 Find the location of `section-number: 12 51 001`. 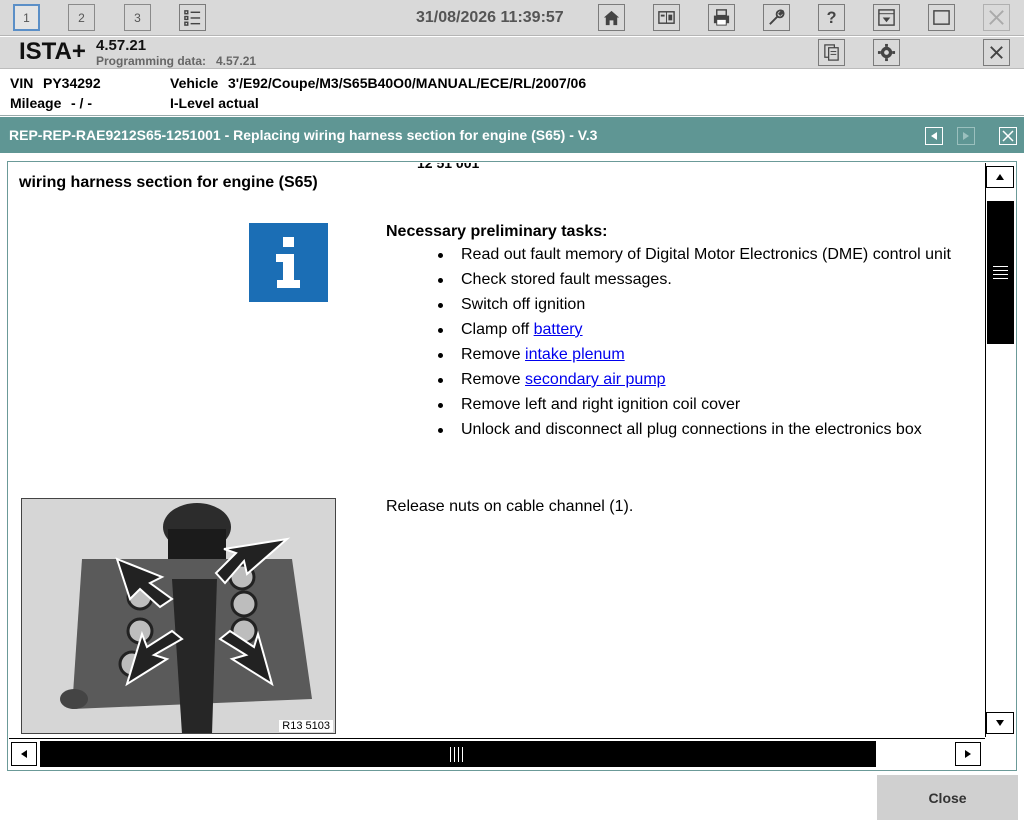

section-number: 12 51 001 is located at coordinates (448, 167).